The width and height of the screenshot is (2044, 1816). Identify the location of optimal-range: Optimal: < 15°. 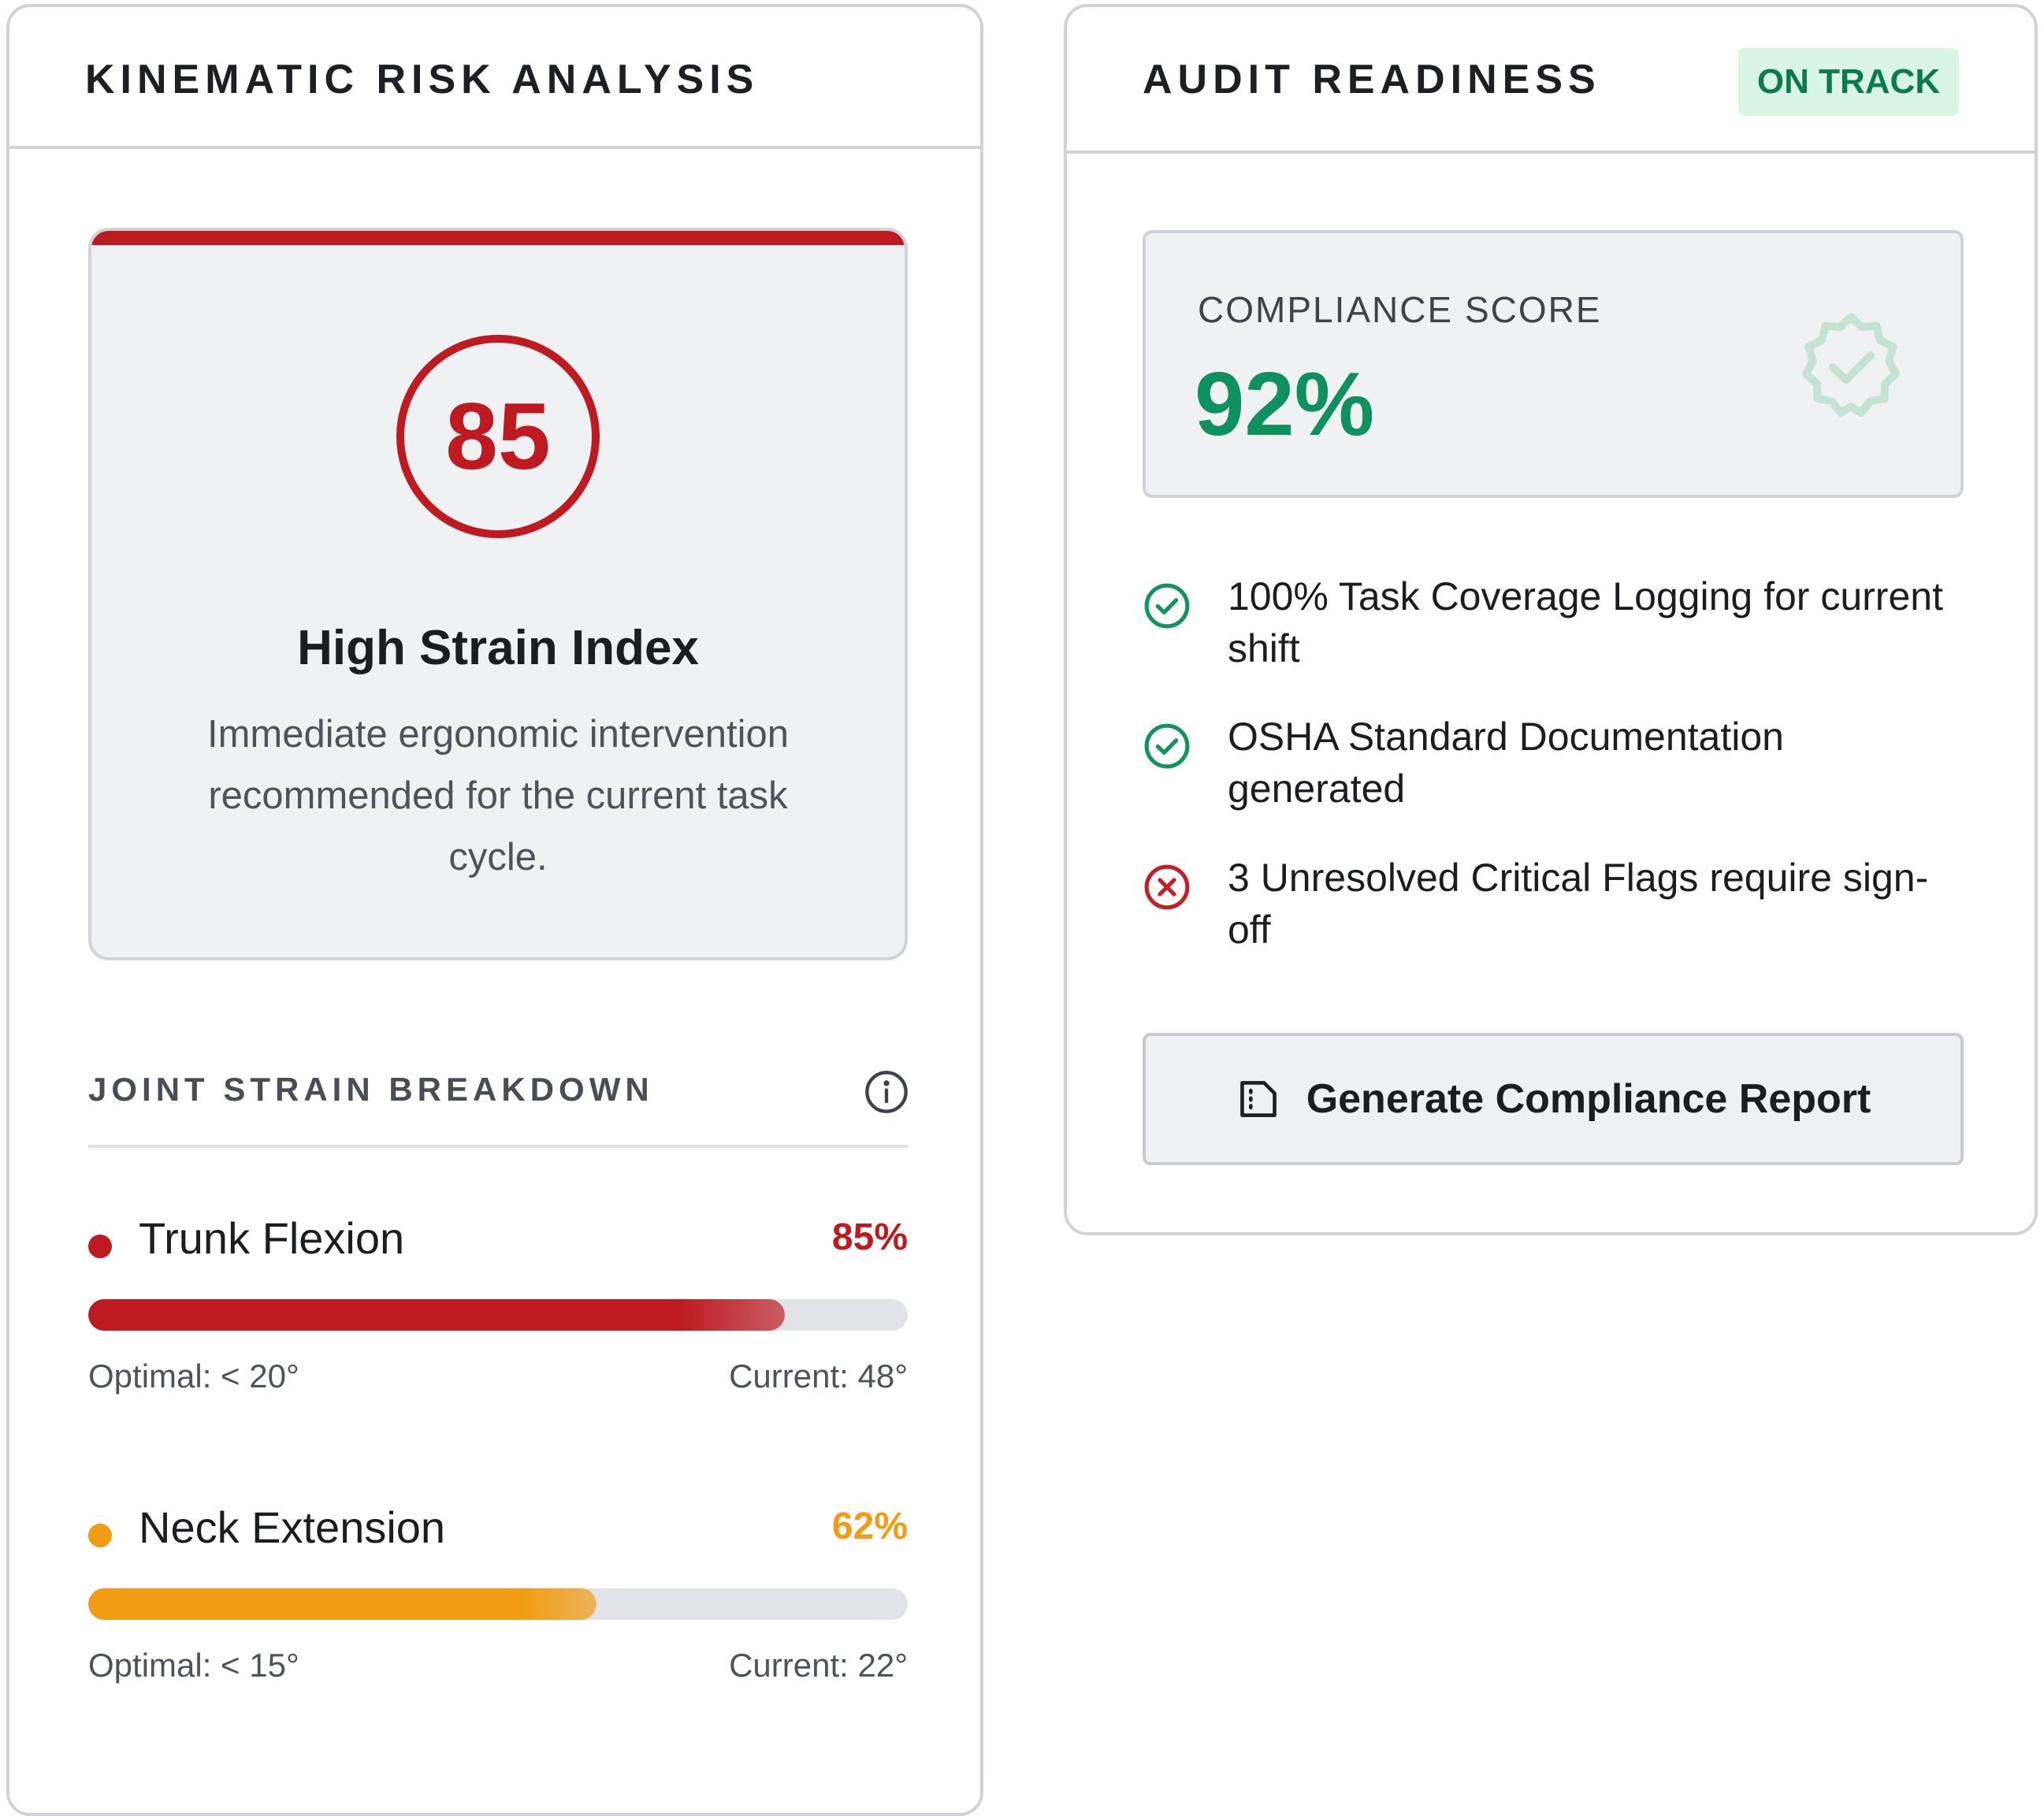
(193, 1665).